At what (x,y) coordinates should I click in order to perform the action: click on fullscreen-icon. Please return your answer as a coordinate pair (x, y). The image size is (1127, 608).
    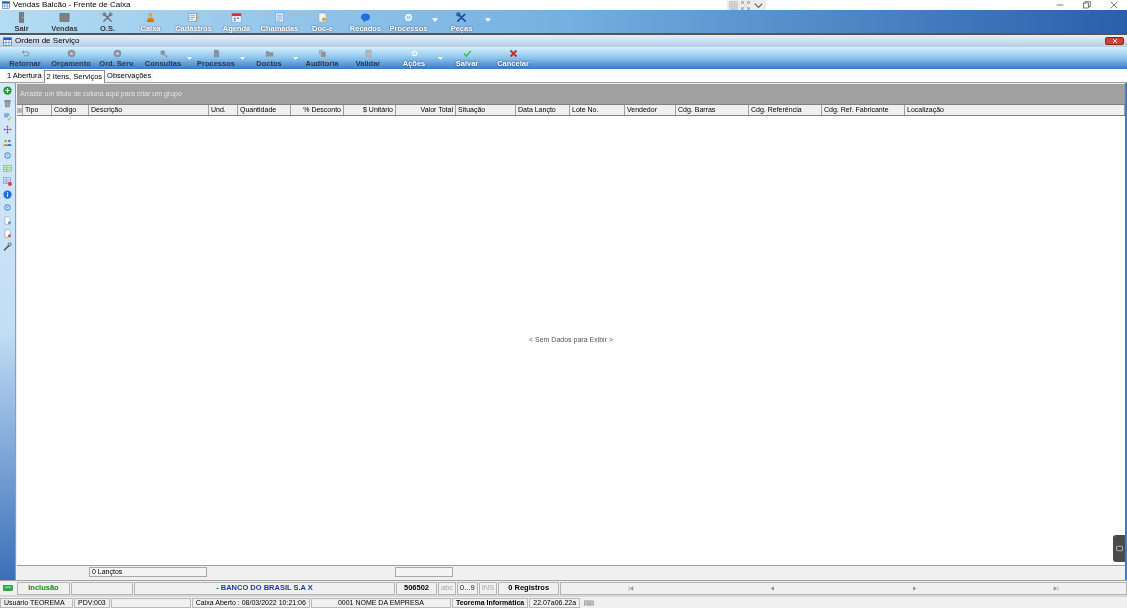
    Looking at the image, I should click on (745, 5).